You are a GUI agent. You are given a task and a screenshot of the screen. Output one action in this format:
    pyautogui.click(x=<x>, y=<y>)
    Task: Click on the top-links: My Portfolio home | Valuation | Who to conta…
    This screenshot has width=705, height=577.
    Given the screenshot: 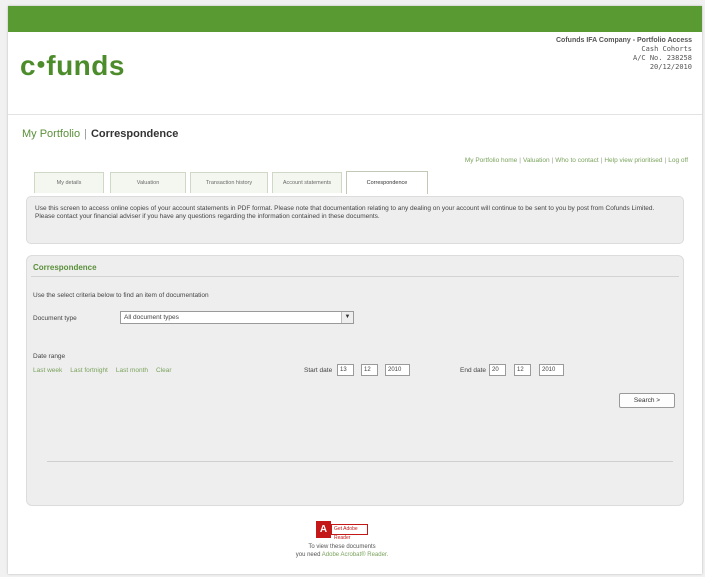 What is the action you would take?
    pyautogui.click(x=576, y=160)
    